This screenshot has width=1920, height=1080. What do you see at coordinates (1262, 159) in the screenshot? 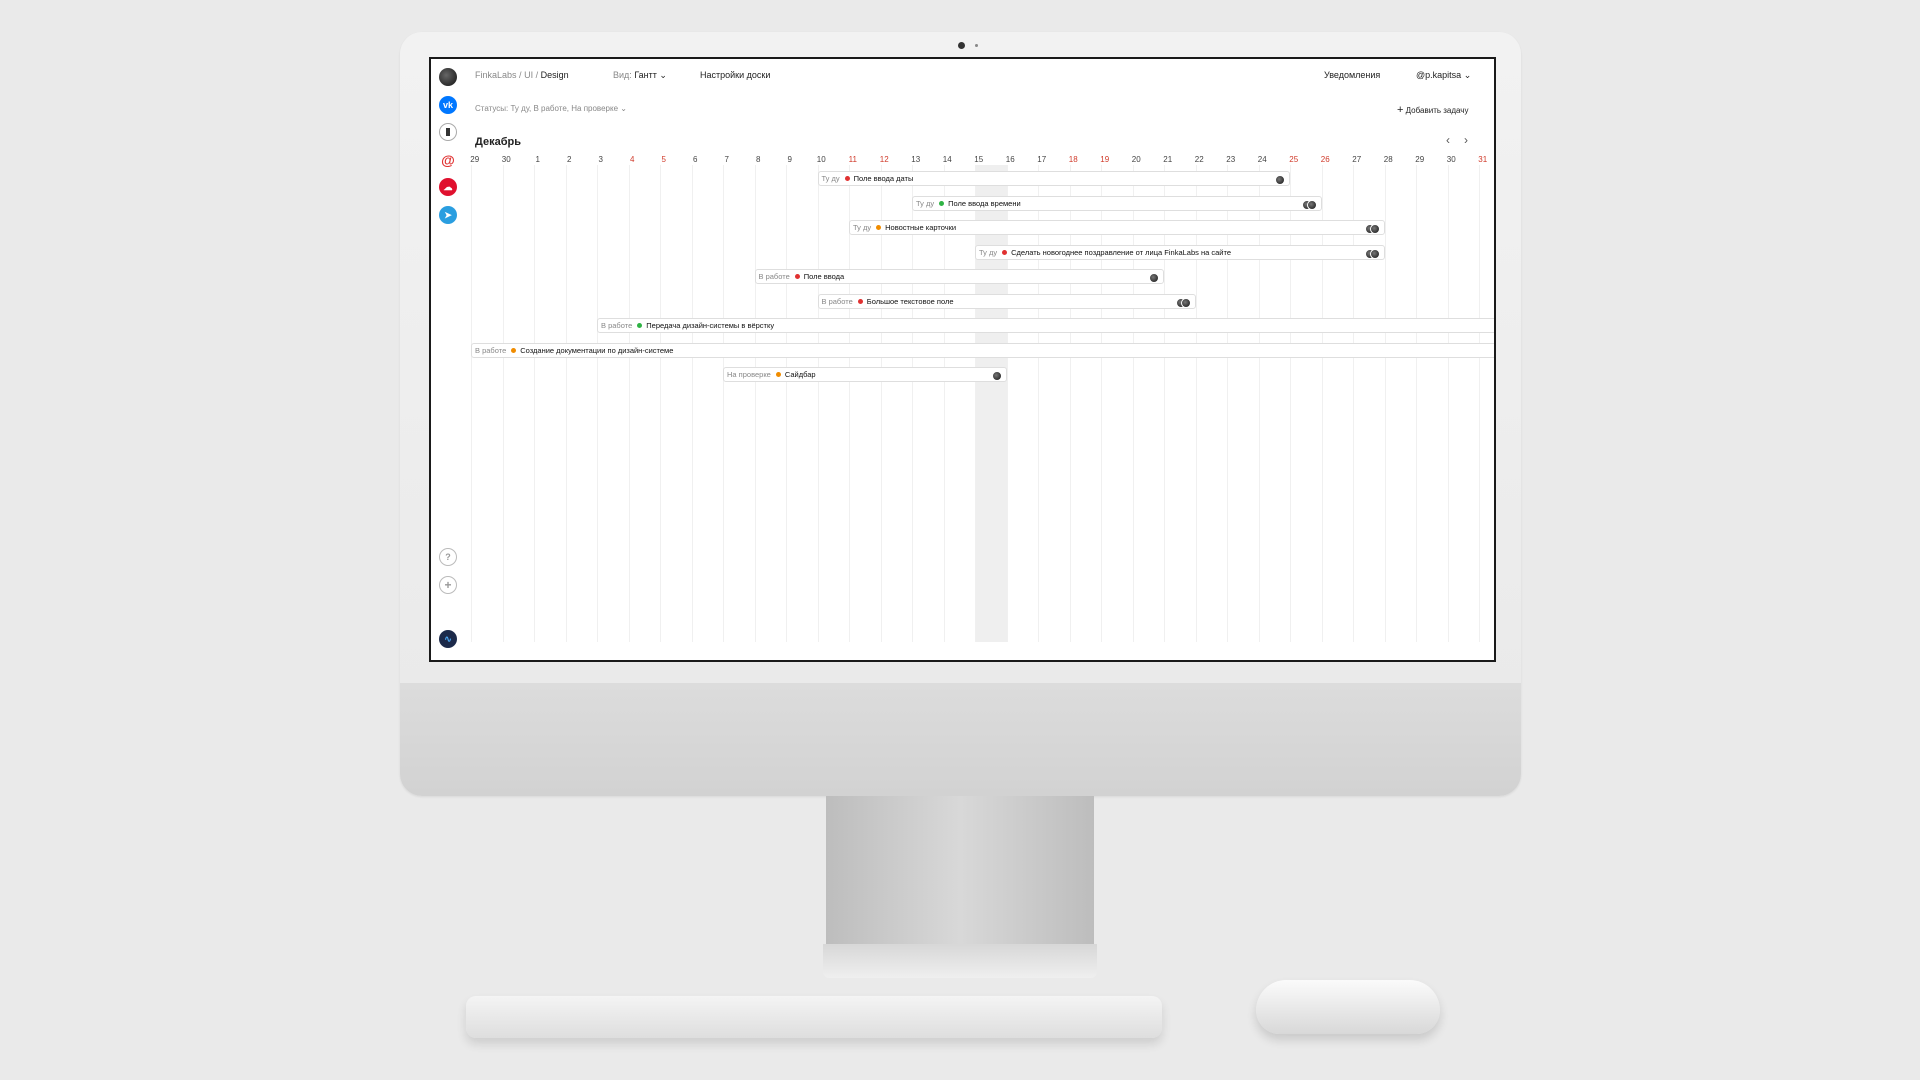
I see `day-label: 24` at bounding box center [1262, 159].